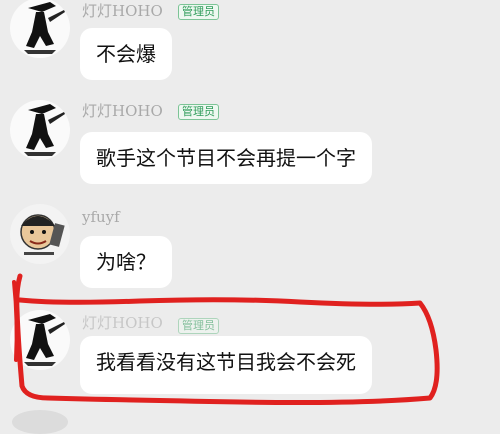 The width and height of the screenshot is (500, 434). What do you see at coordinates (101, 217) in the screenshot?
I see `sender-name: yfuyf` at bounding box center [101, 217].